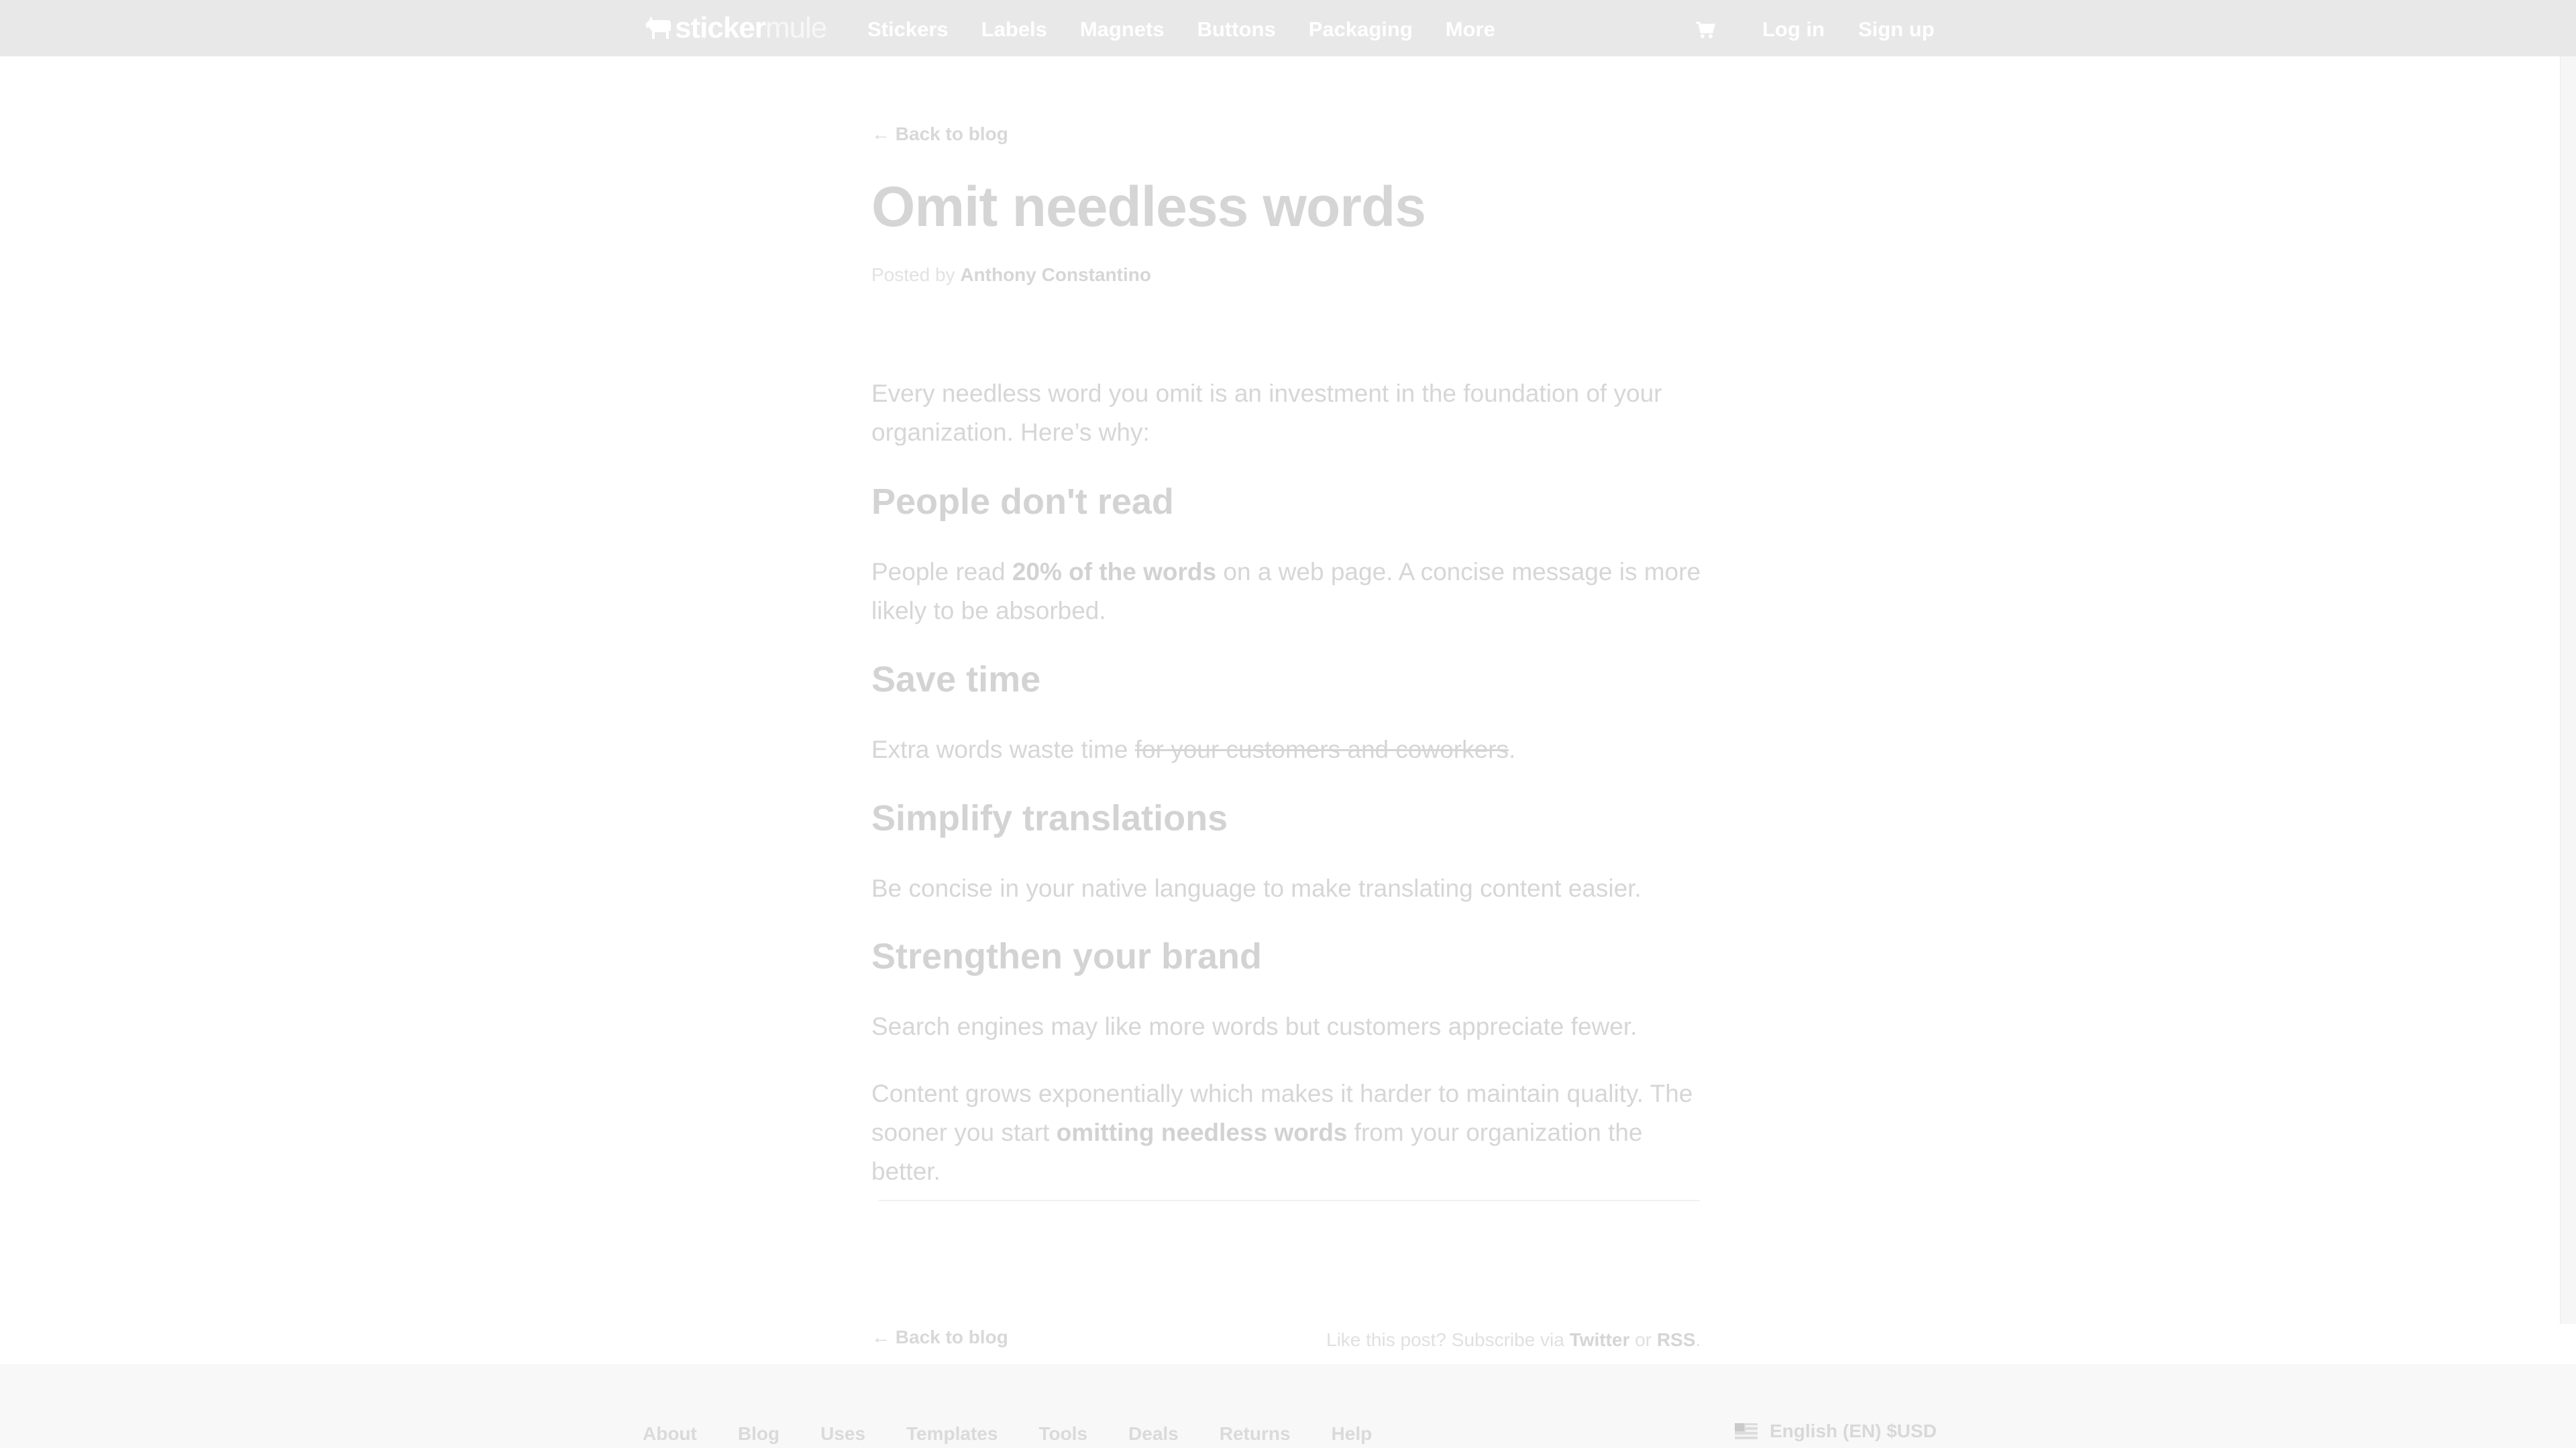 The image size is (2576, 1448). I want to click on subscribe-or: or, so click(1643, 1339).